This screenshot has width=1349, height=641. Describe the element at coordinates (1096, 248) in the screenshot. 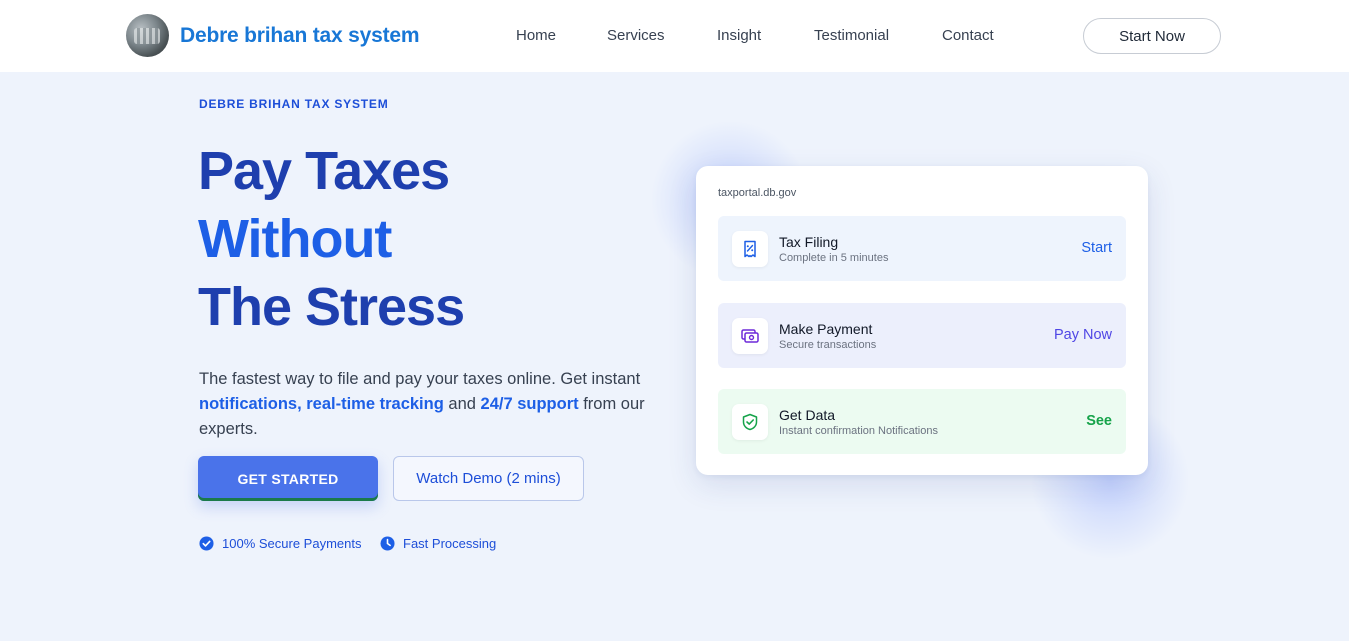

I see `start-link: Start` at that location.